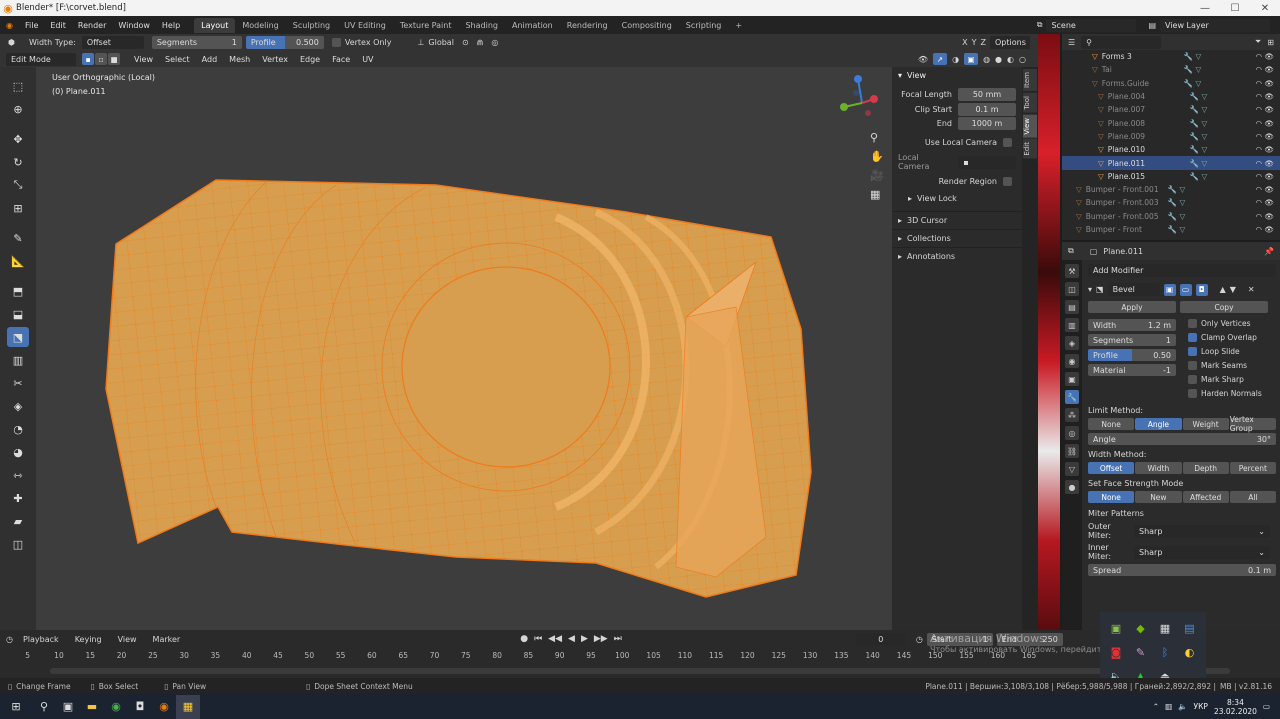 The image size is (1280, 719). Describe the element at coordinates (44, 707) in the screenshot. I see `taskbar-search-icon: ⚲` at that location.